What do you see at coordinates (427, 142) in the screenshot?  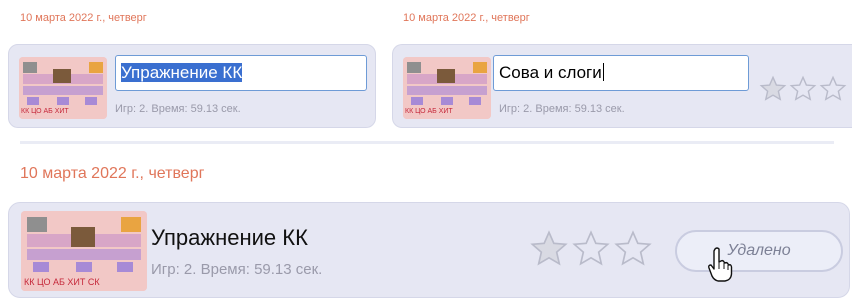 I see `divider` at bounding box center [427, 142].